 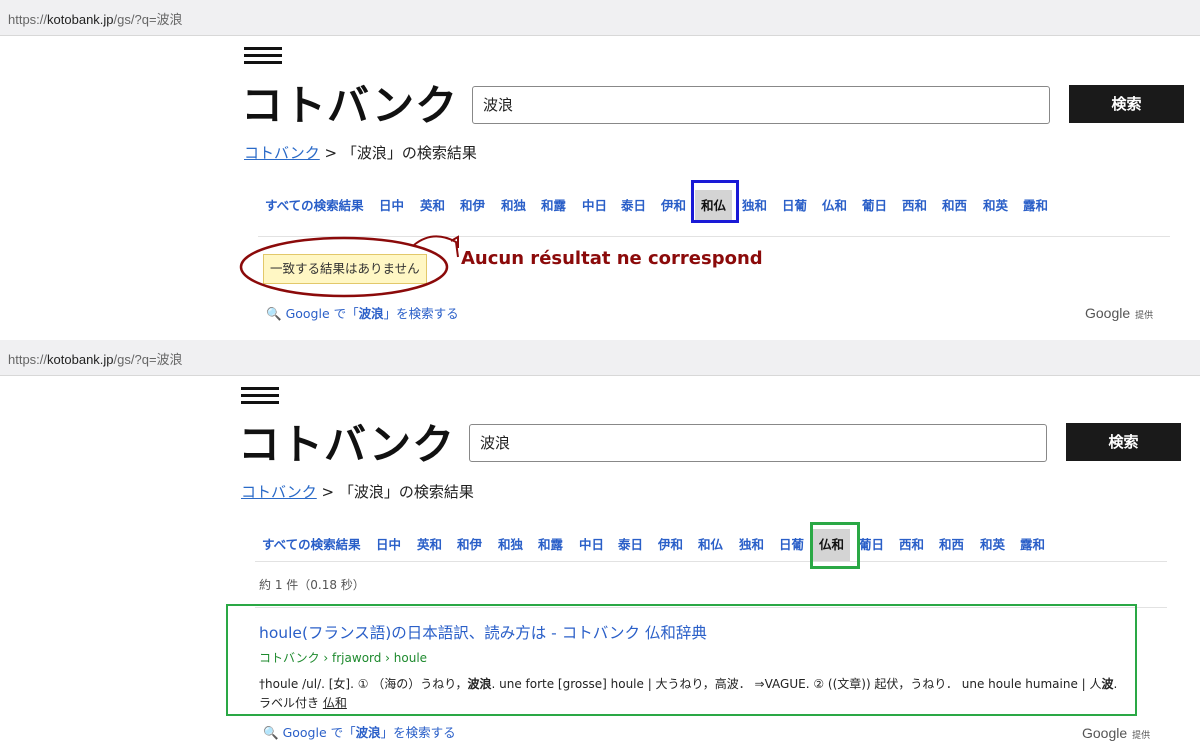 I want to click on tab-dict-6: 中日, so click(x=591, y=545).